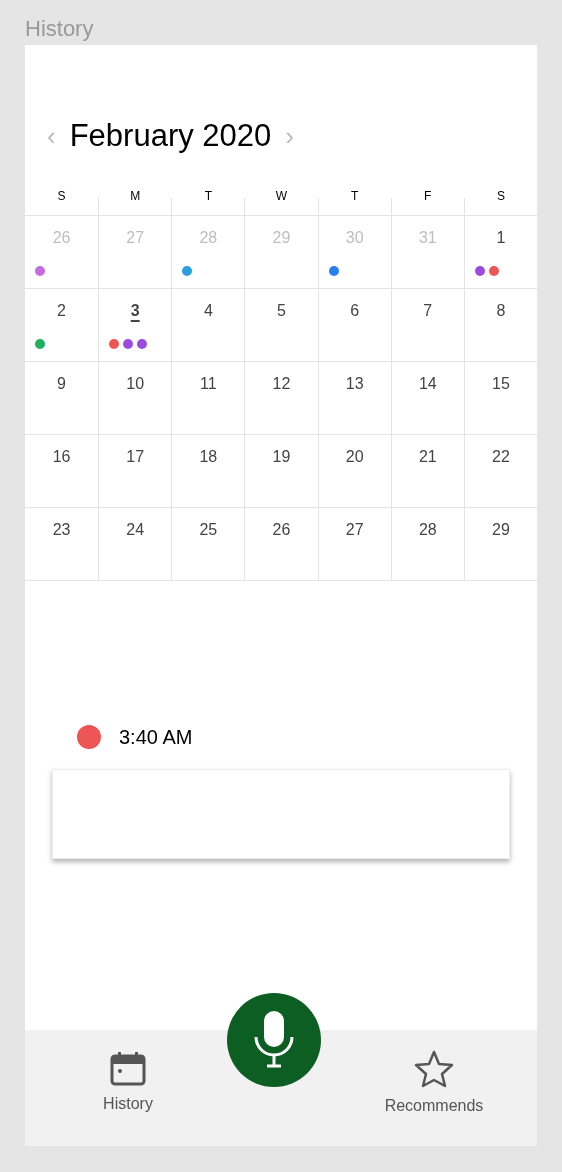  What do you see at coordinates (281, 311) in the screenshot?
I see `day-number: 5` at bounding box center [281, 311].